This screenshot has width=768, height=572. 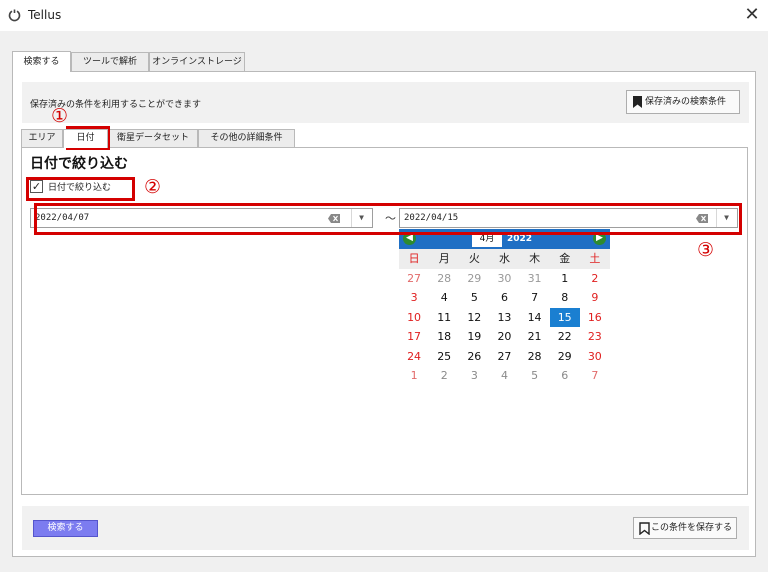 I want to click on calendar-header: ◀ 4月 2022 ▶, so click(x=504, y=239).